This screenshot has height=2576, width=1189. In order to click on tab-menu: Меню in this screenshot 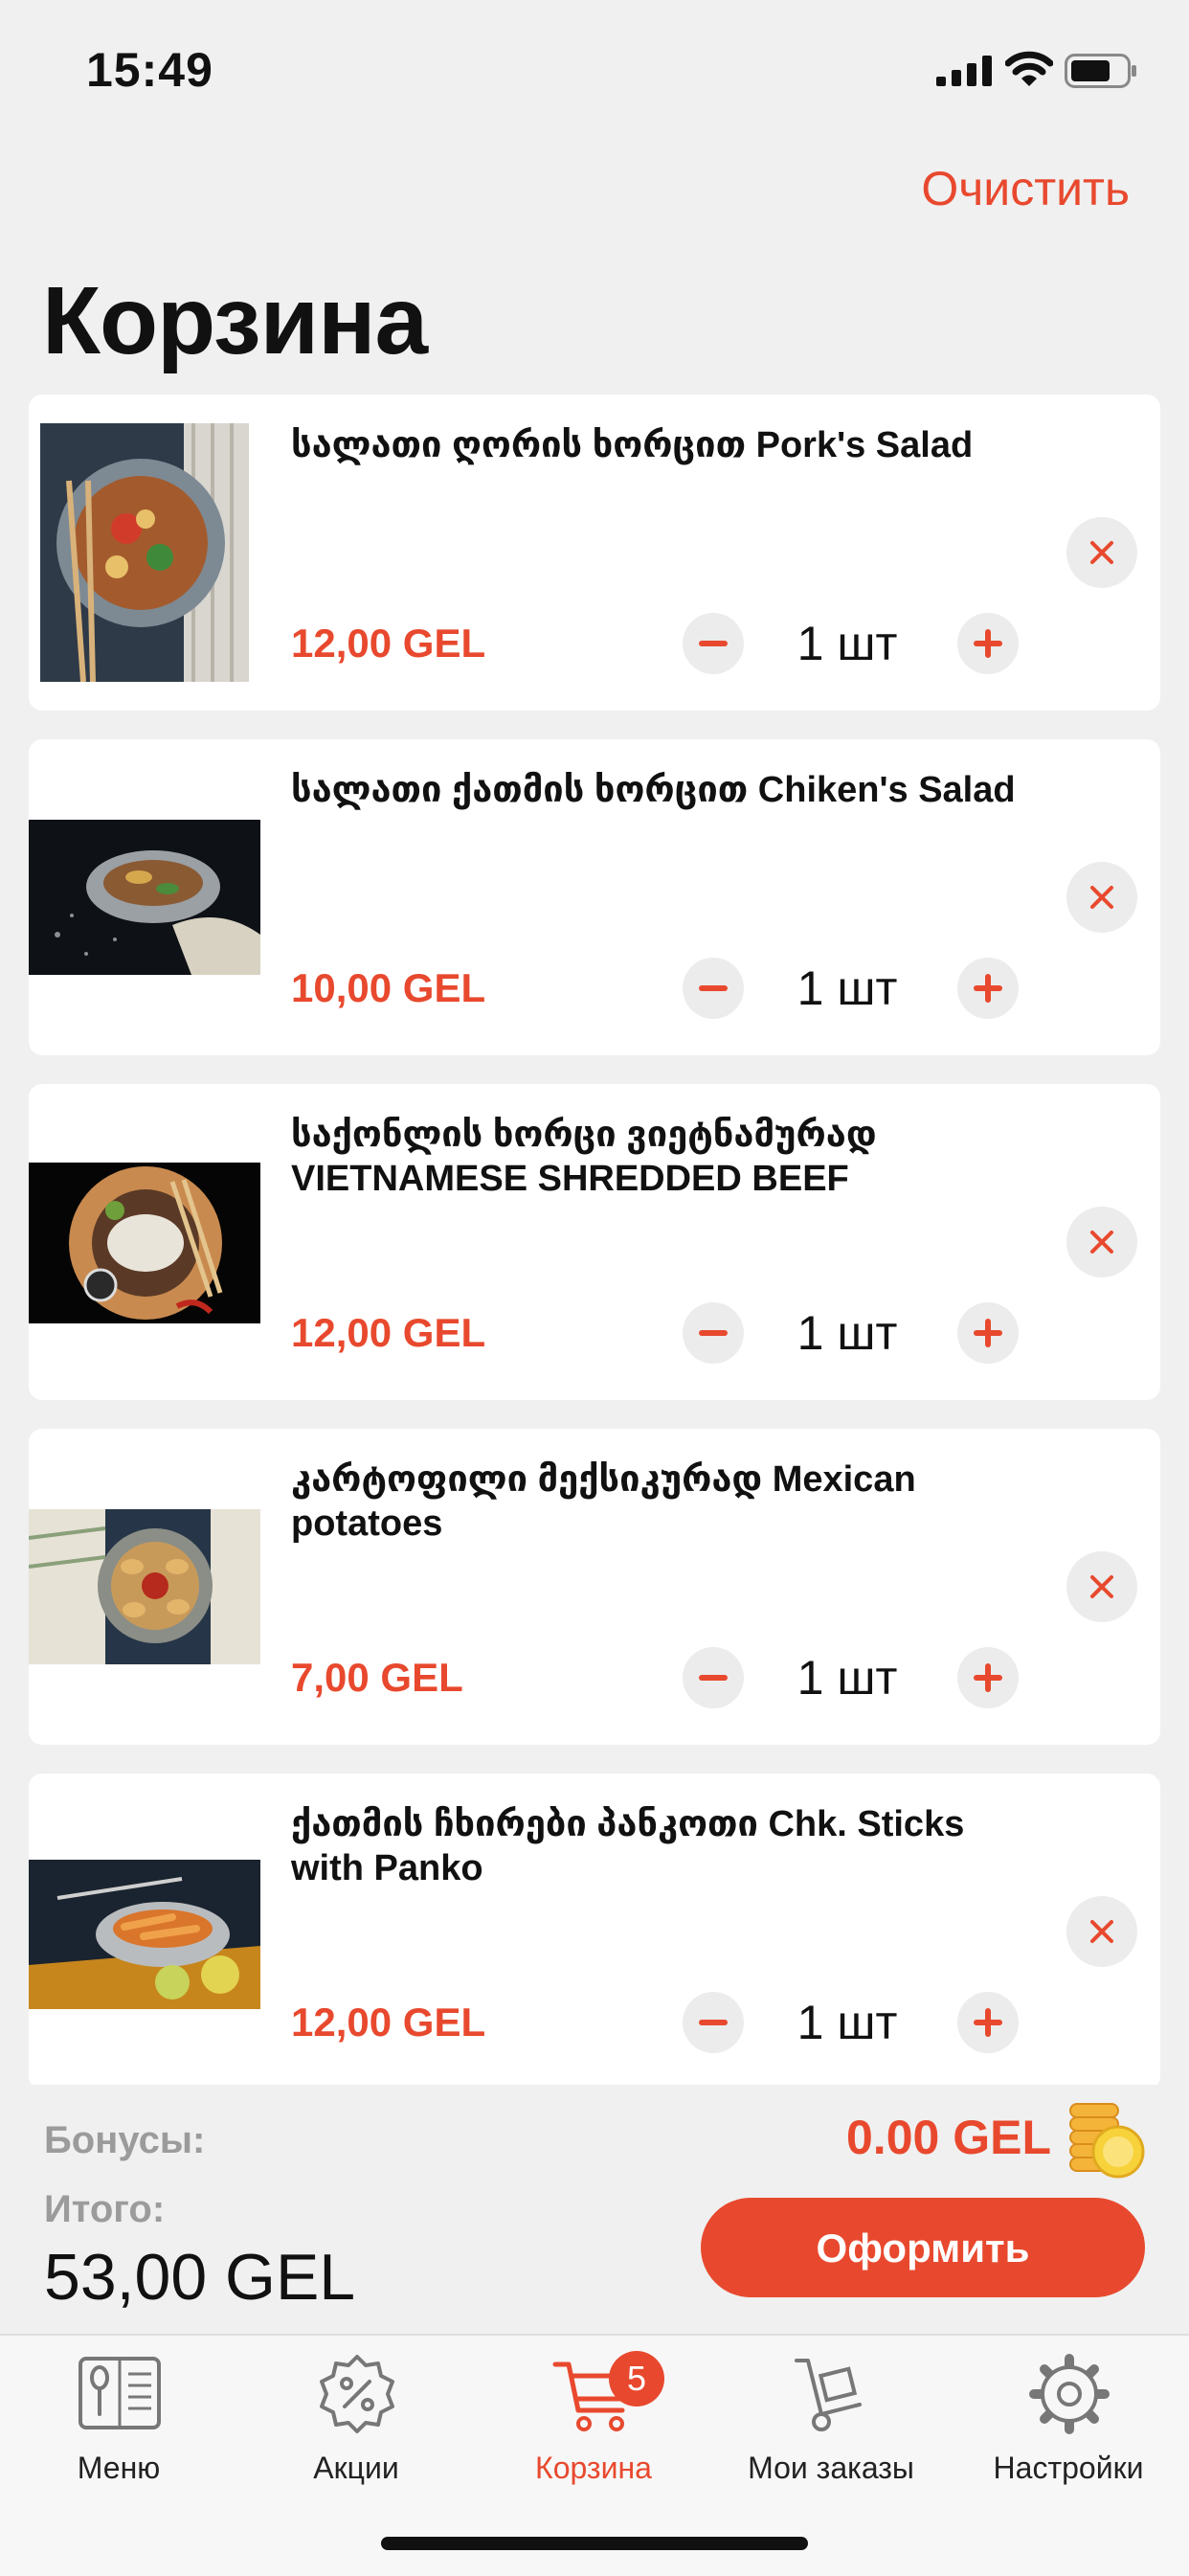, I will do `click(118, 2423)`.